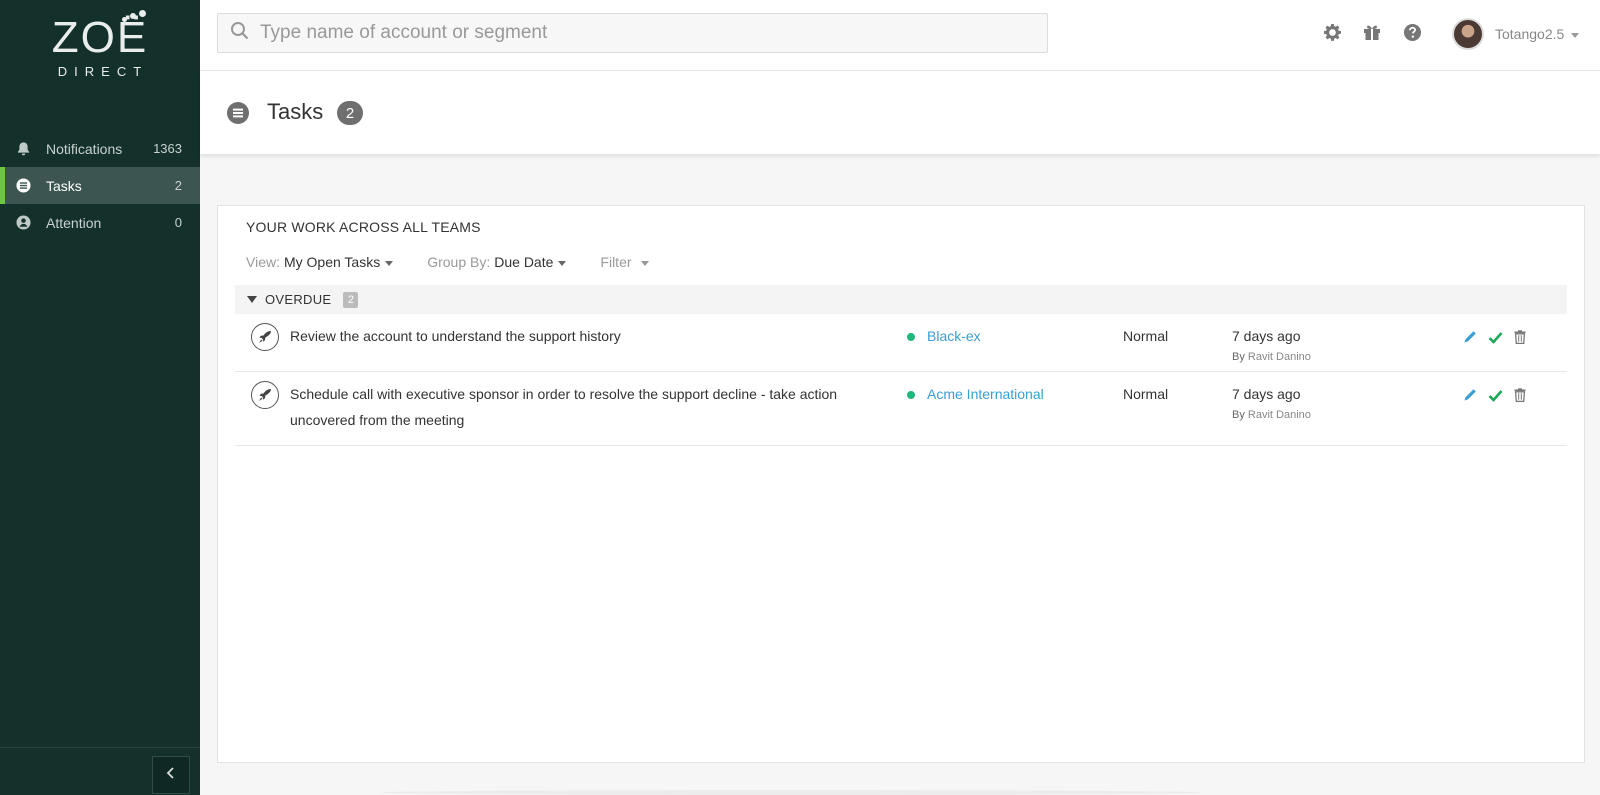 The width and height of the screenshot is (1600, 795). I want to click on group-by-label: Group By:, so click(459, 262).